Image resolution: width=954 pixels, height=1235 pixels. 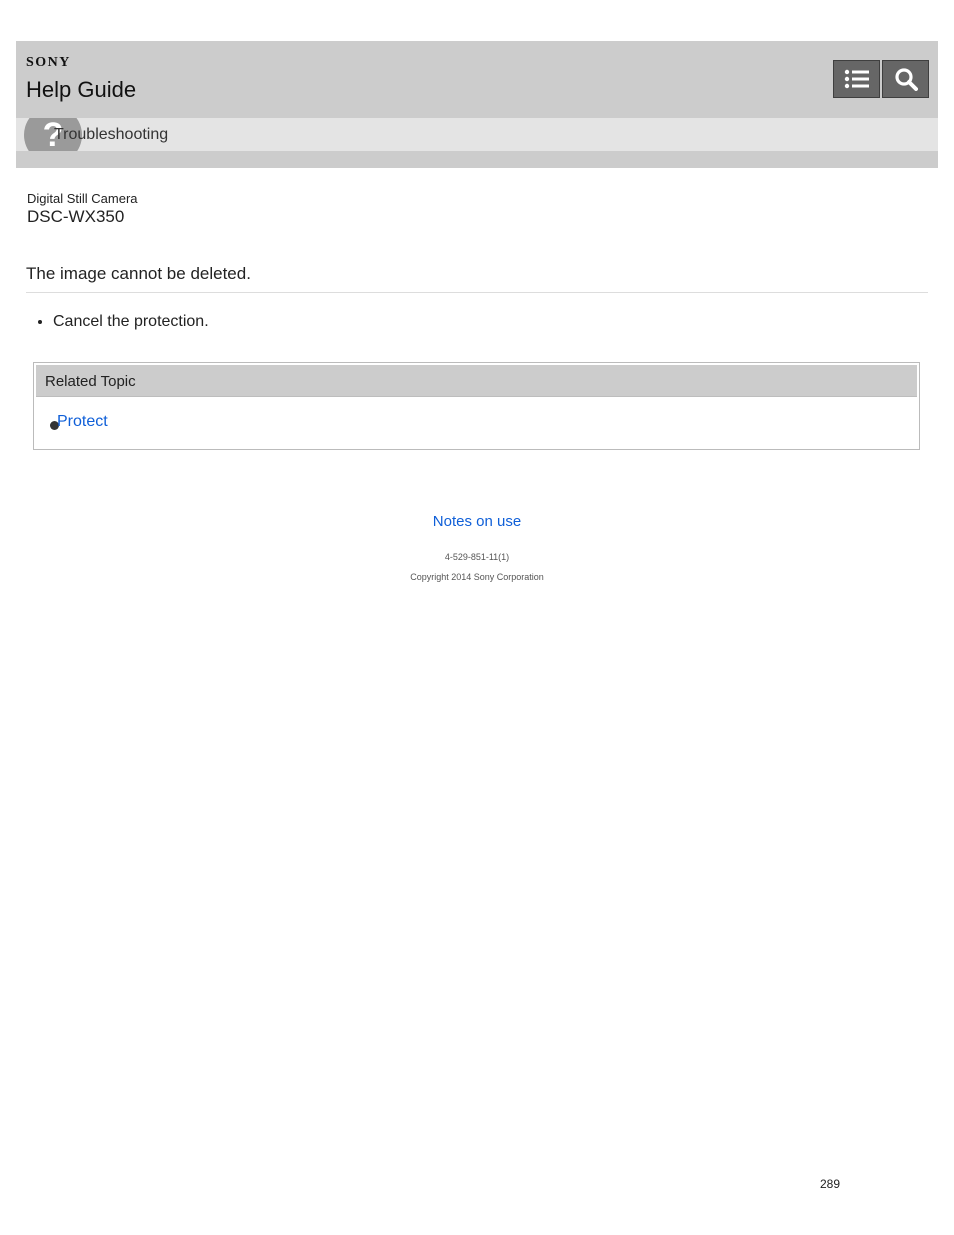 What do you see at coordinates (138, 273) in the screenshot?
I see `article-title: The image cannot be deleted.` at bounding box center [138, 273].